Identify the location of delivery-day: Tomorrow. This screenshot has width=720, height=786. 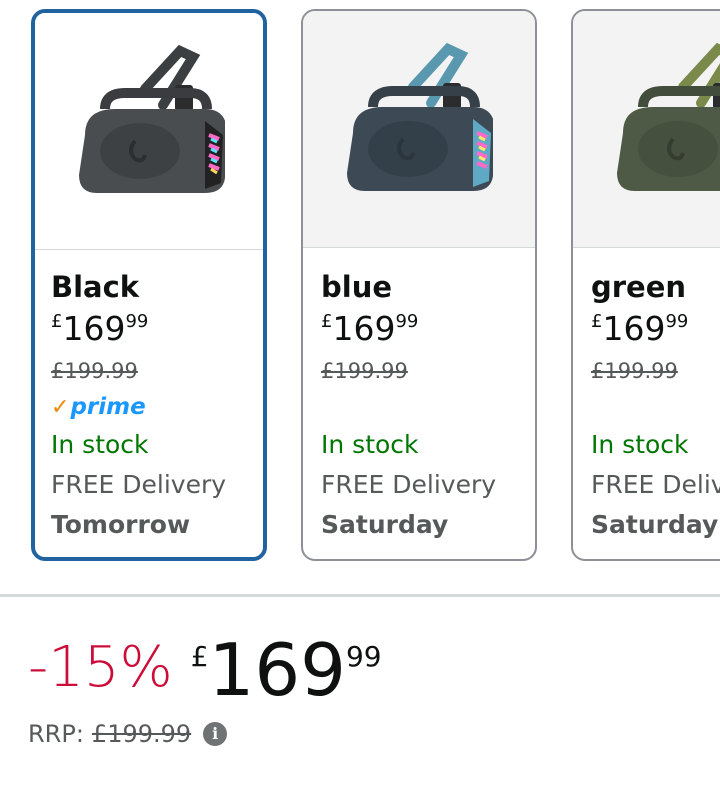
(121, 524).